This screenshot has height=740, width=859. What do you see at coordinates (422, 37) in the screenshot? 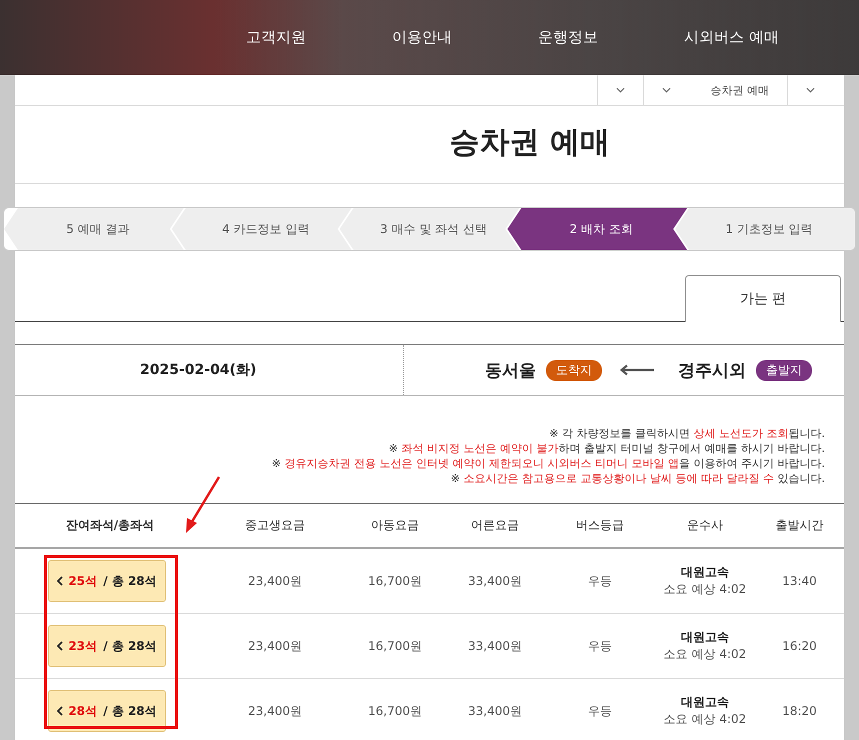
I see `nav-link: 이용안내` at bounding box center [422, 37].